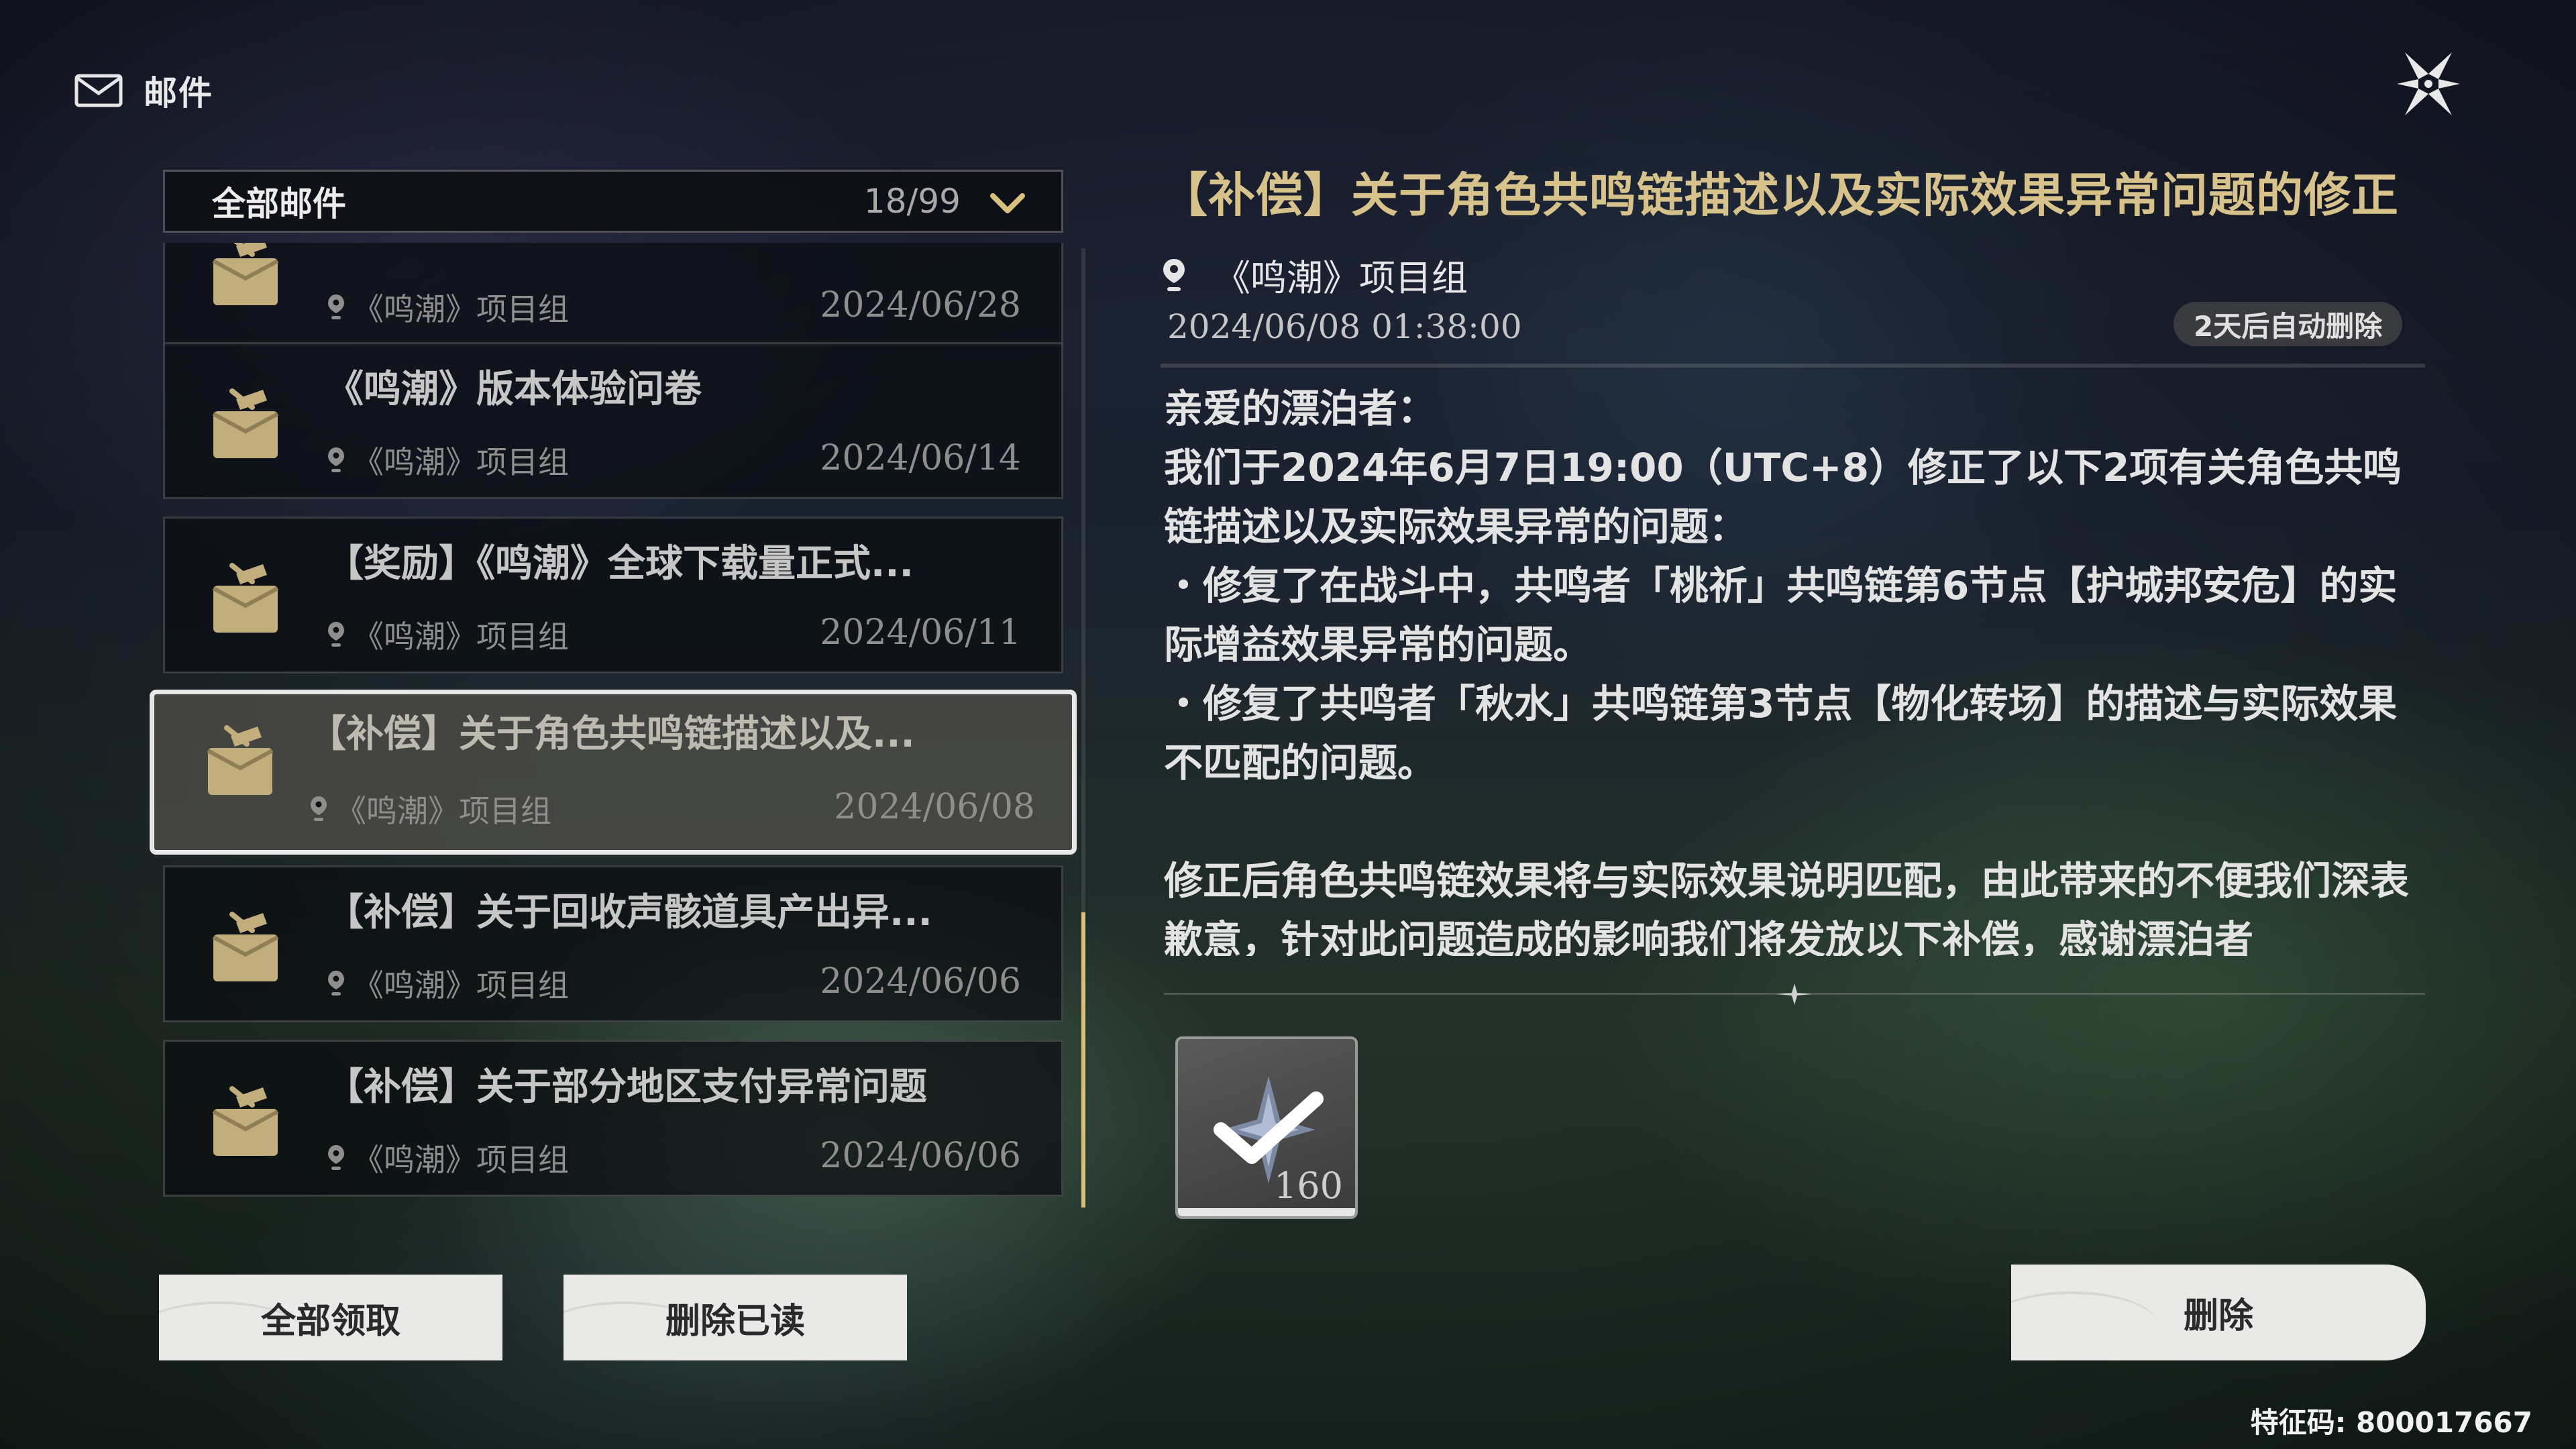  What do you see at coordinates (2218, 1316) in the screenshot?
I see `delete-label: 删除` at bounding box center [2218, 1316].